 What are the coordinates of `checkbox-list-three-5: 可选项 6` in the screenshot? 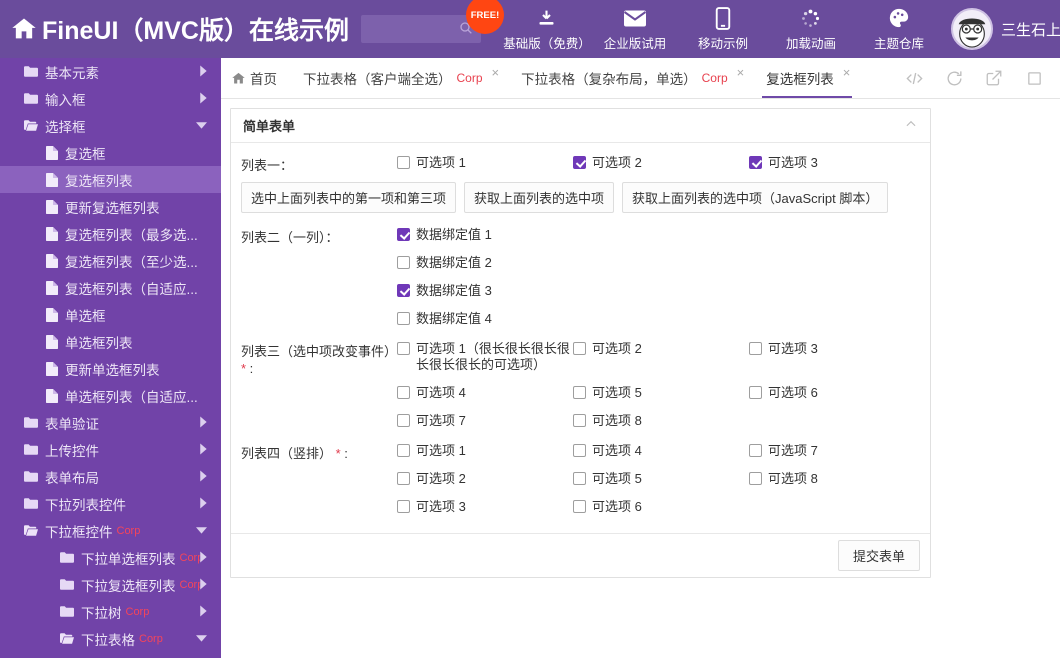 It's located at (837, 393).